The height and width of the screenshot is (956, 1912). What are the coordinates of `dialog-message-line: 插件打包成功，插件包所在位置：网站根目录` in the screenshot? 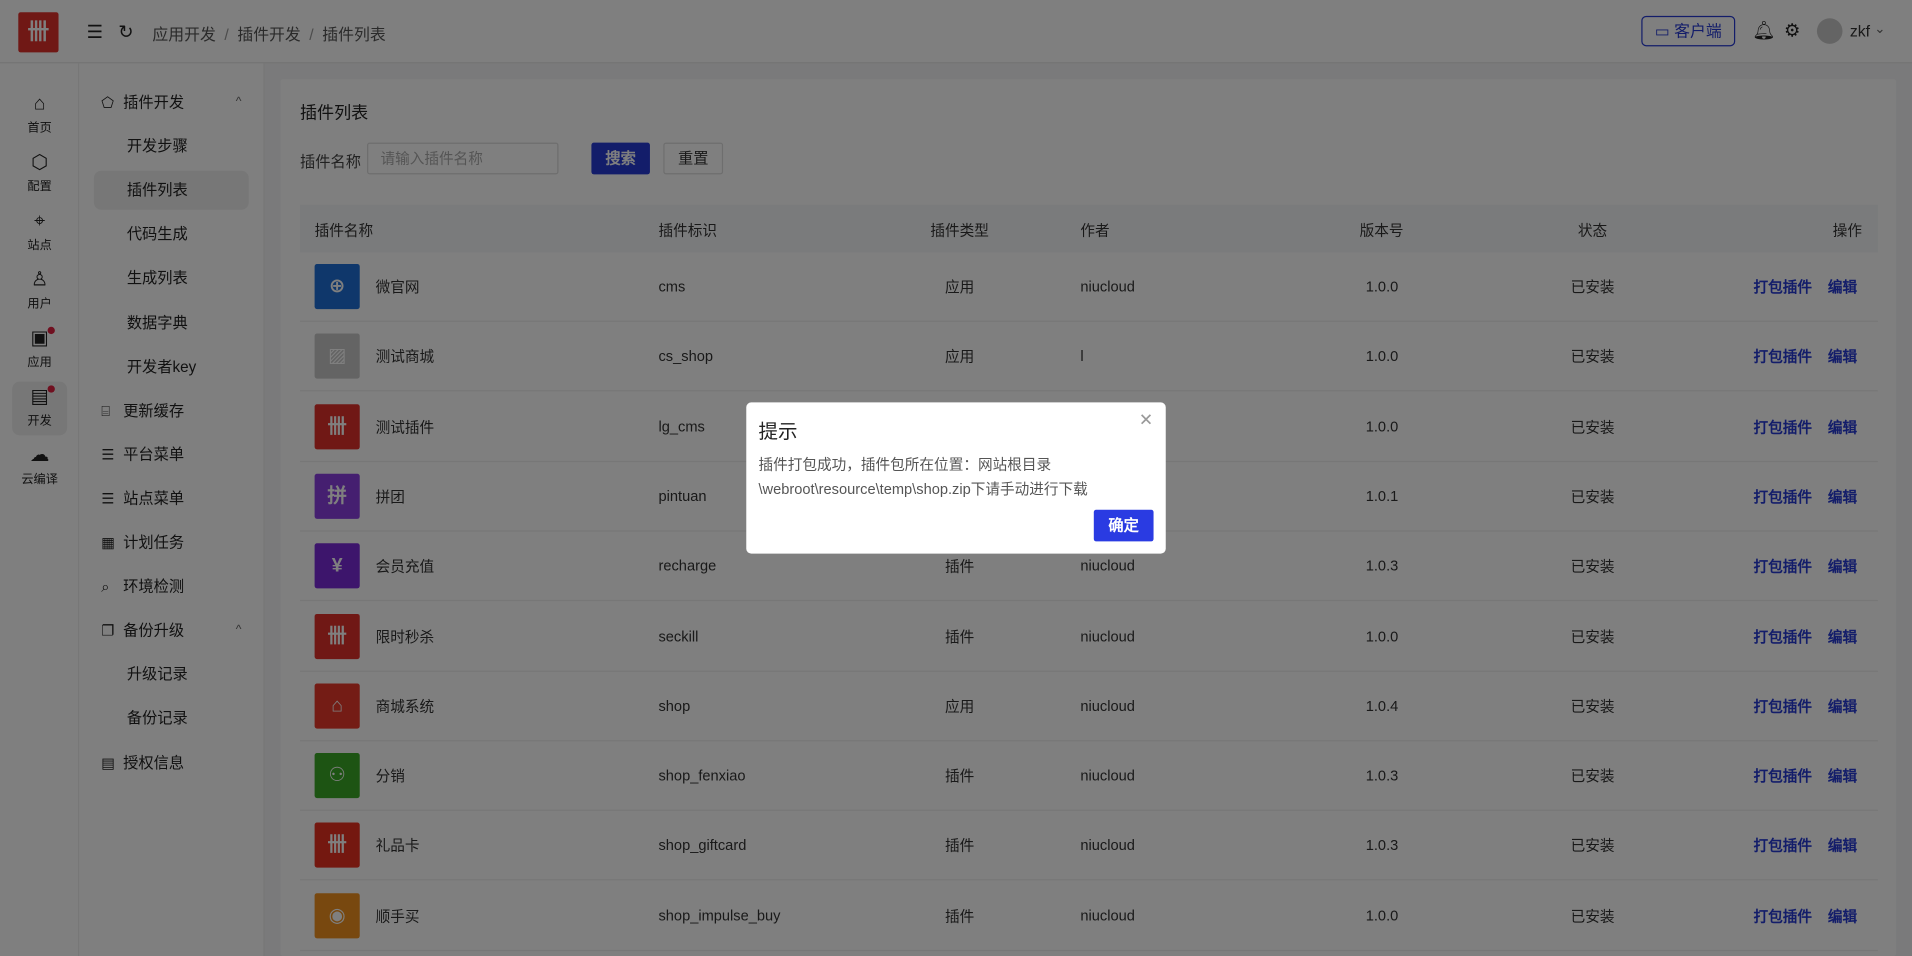 It's located at (905, 465).